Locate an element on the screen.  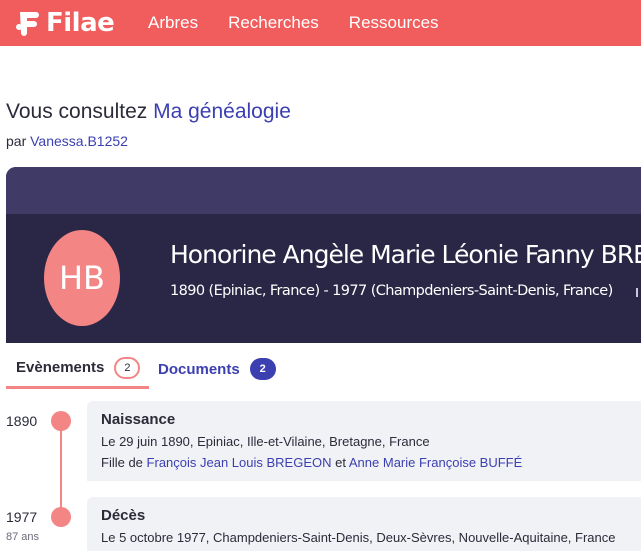
event-title: Décès is located at coordinates (123, 515).